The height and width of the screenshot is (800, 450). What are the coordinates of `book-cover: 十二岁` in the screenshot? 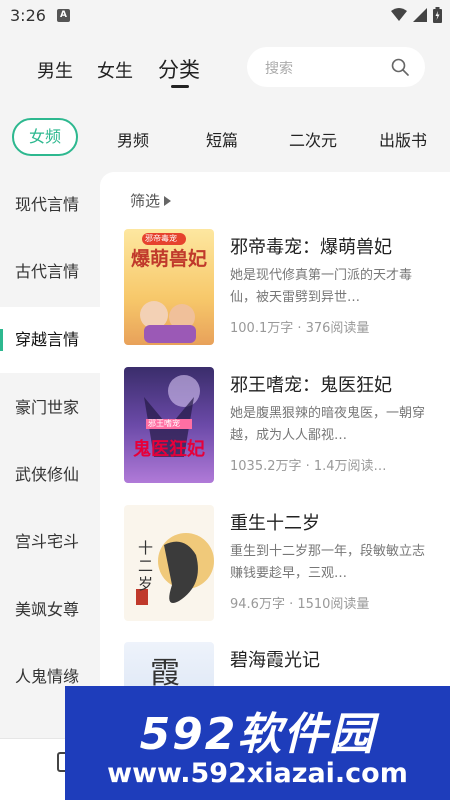 It's located at (169, 563).